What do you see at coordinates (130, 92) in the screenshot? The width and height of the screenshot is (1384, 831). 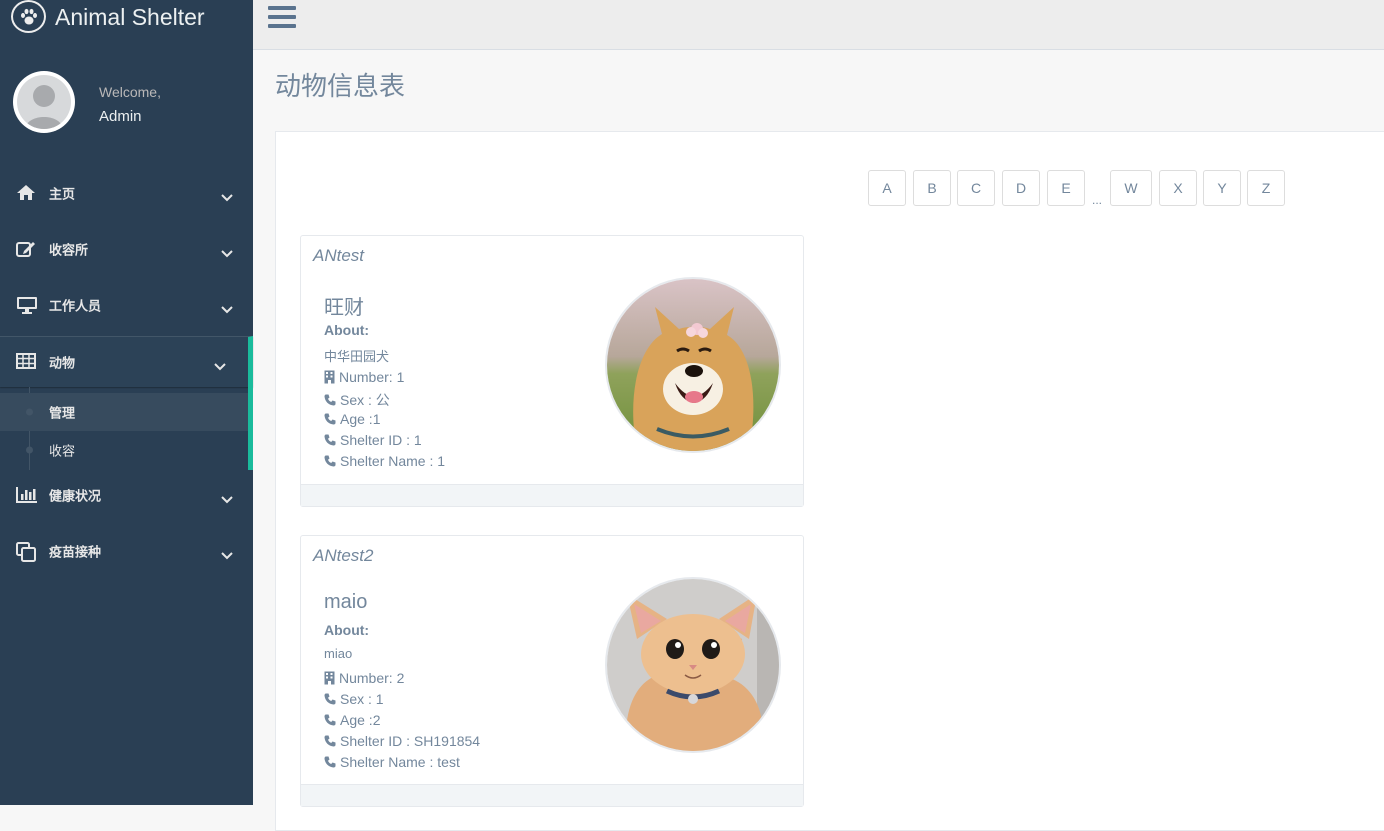 I see `welcome-text: Welcome,` at bounding box center [130, 92].